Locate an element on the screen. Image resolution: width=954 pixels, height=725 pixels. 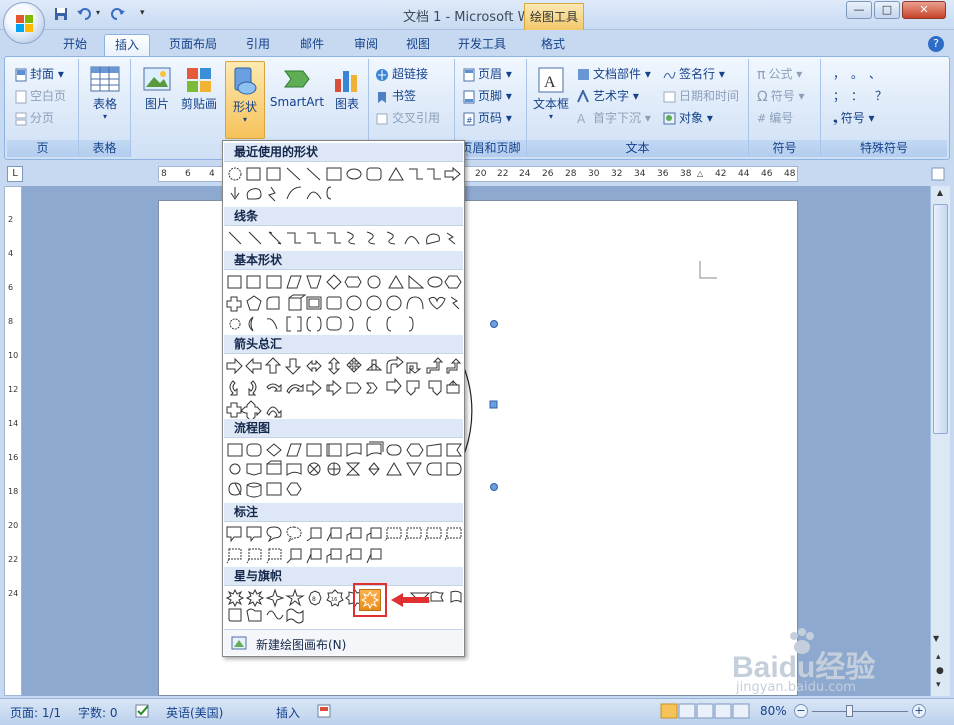
minimize-button: — is located at coordinates (859, 10).